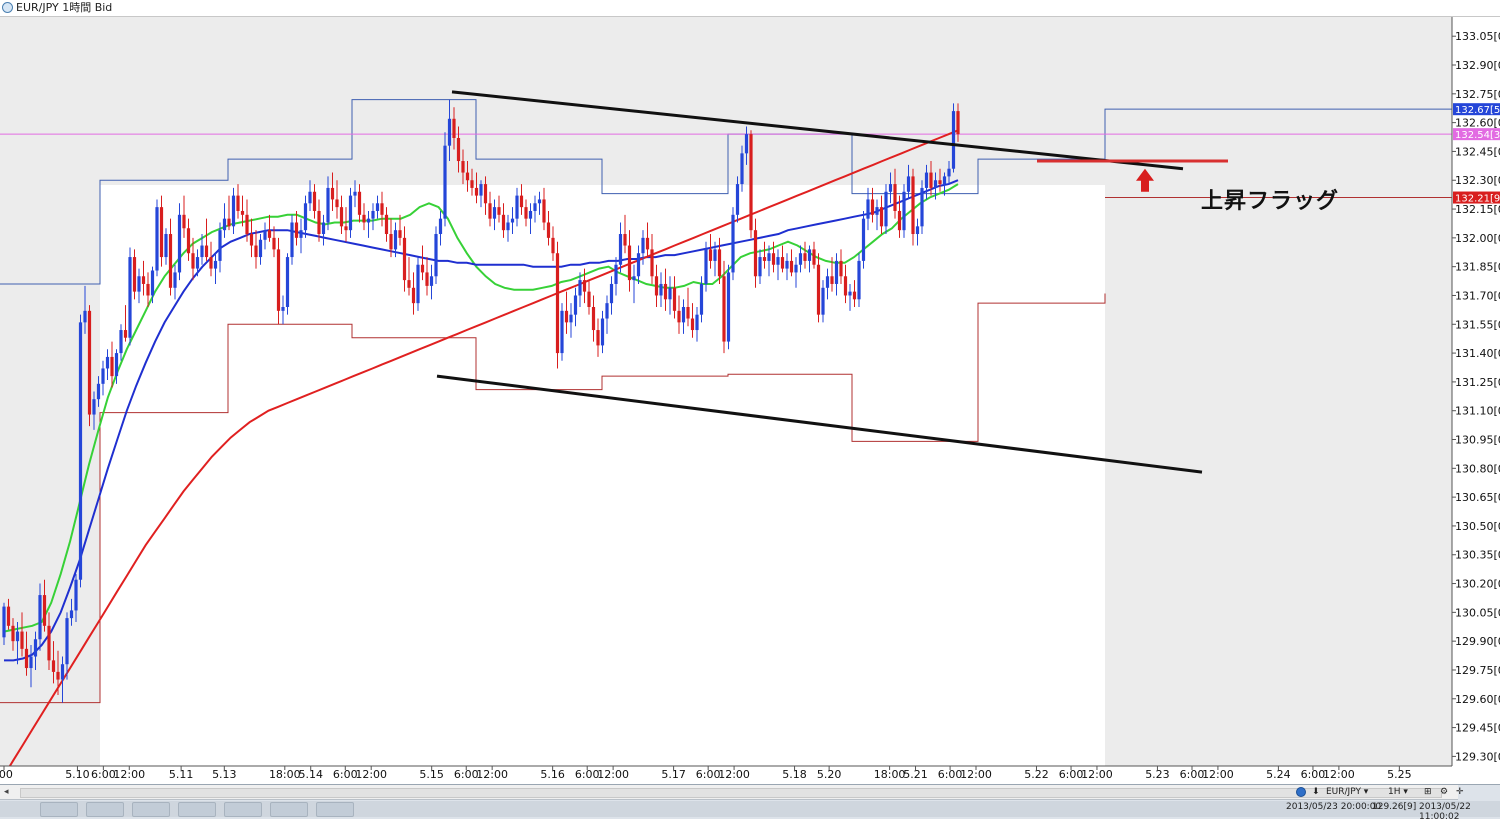  I want to click on scroll-thumb, so click(731, 793).